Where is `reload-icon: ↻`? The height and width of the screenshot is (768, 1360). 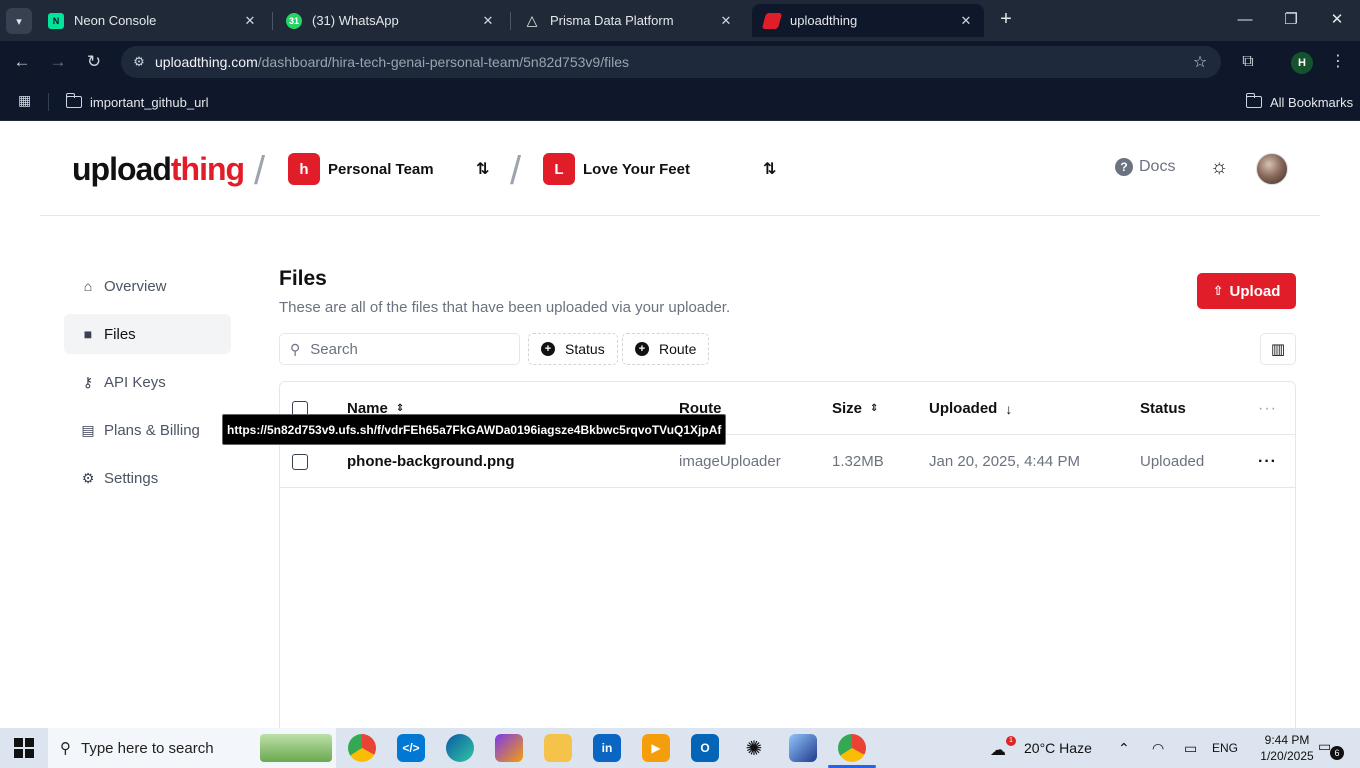 reload-icon: ↻ is located at coordinates (94, 62).